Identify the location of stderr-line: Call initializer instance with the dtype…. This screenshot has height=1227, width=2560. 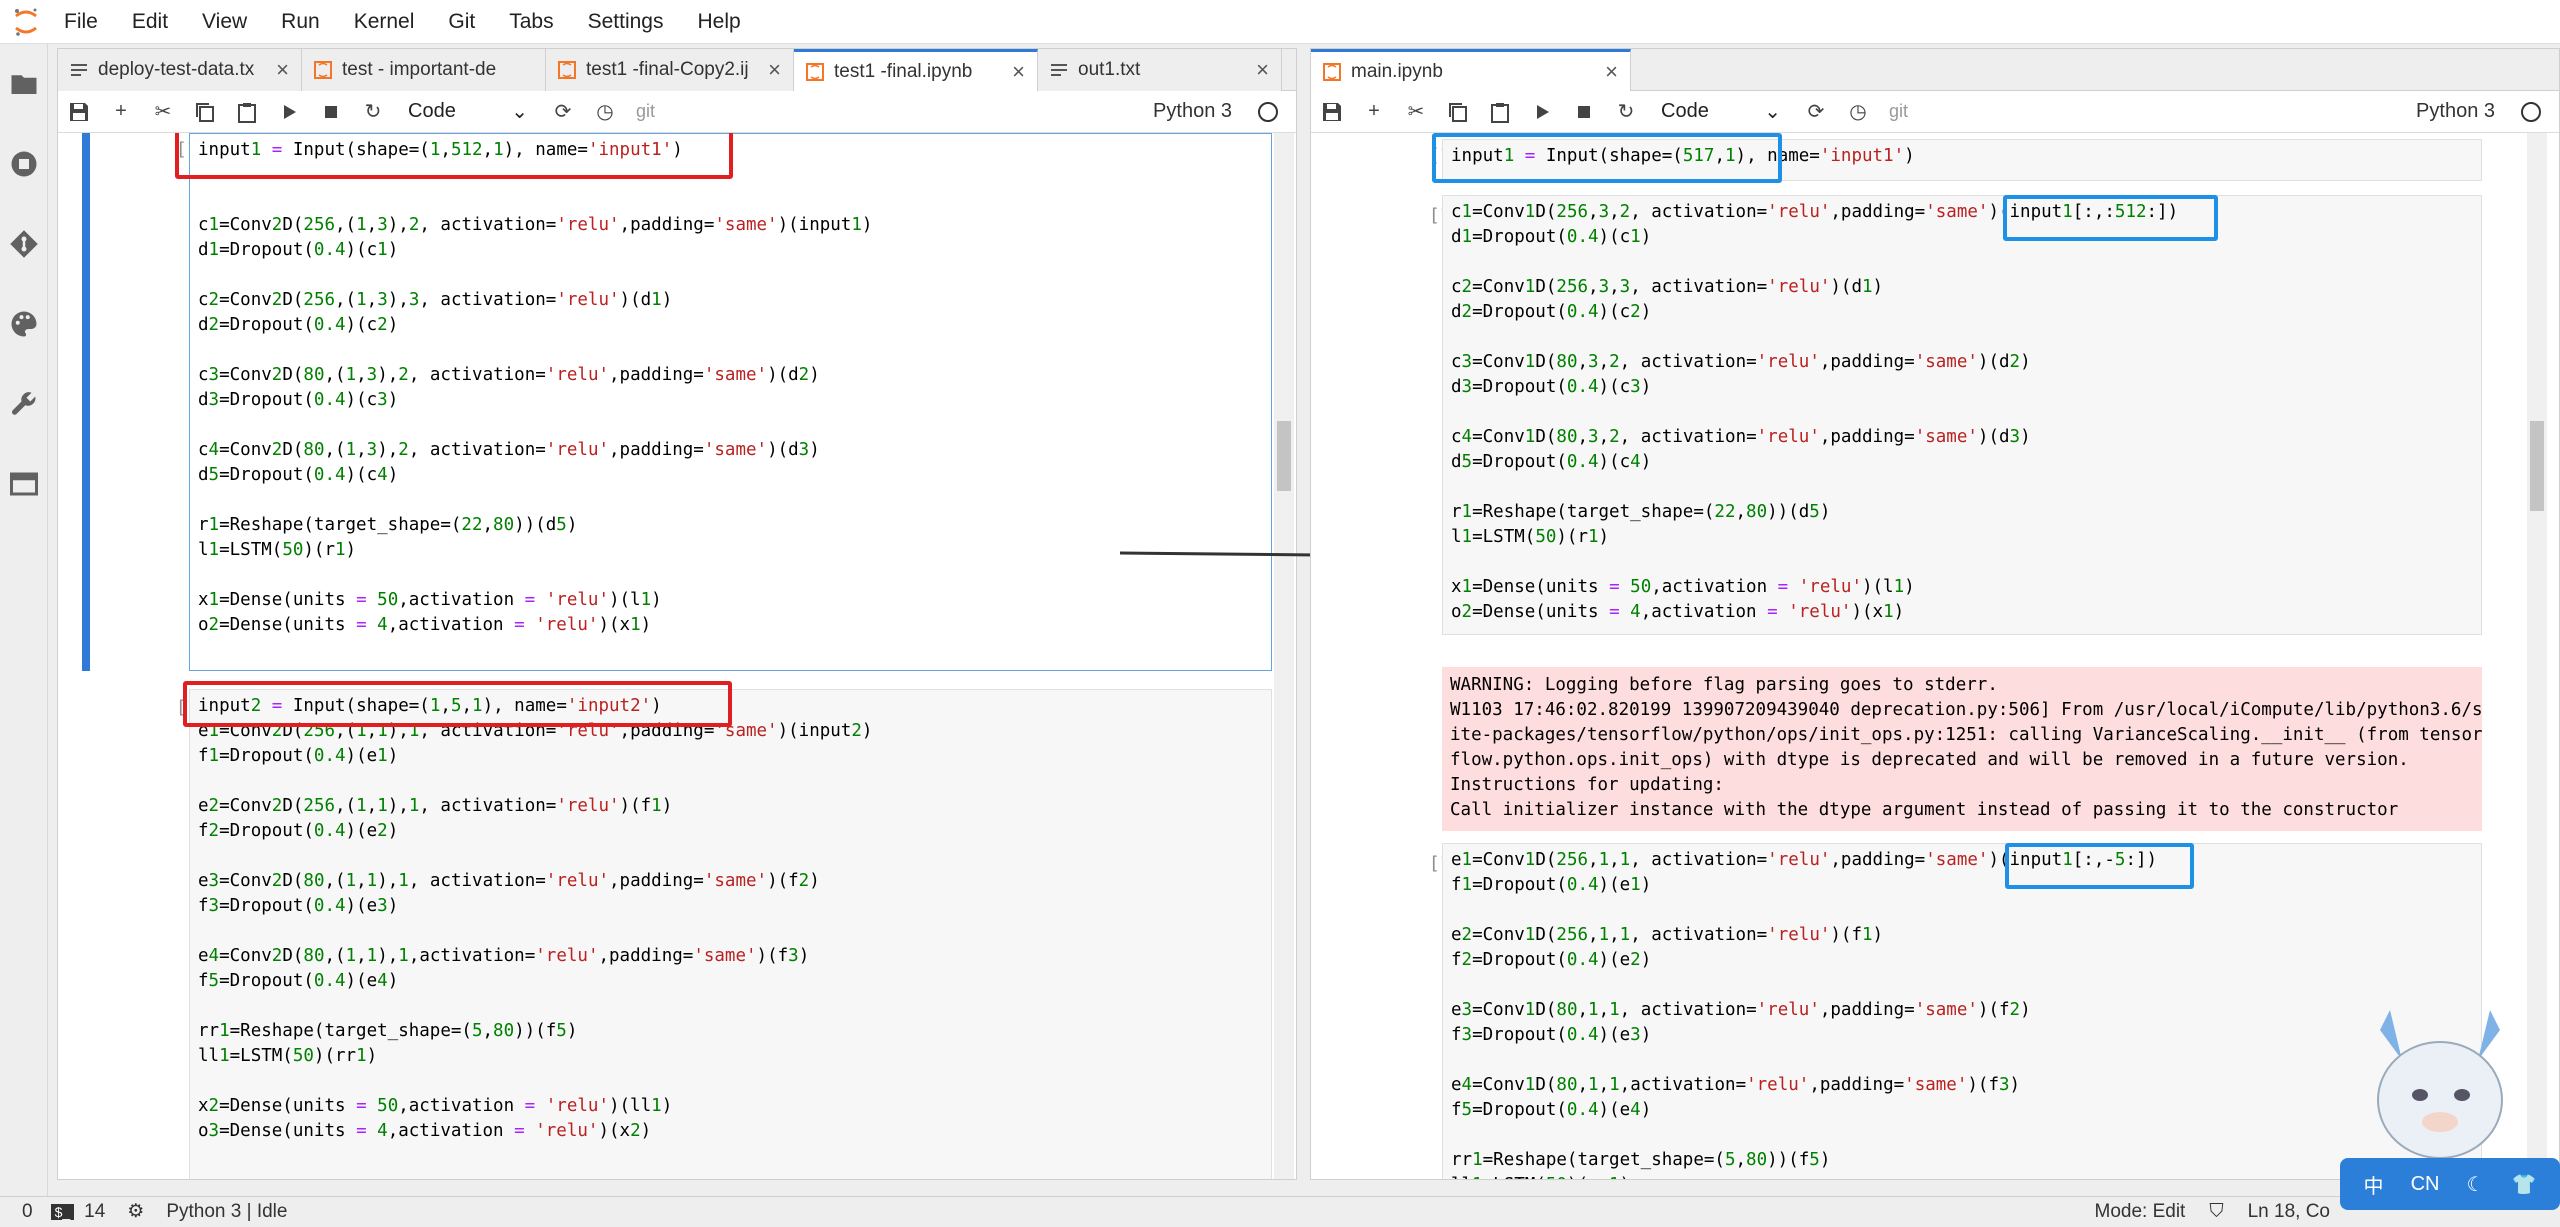
(1962, 810).